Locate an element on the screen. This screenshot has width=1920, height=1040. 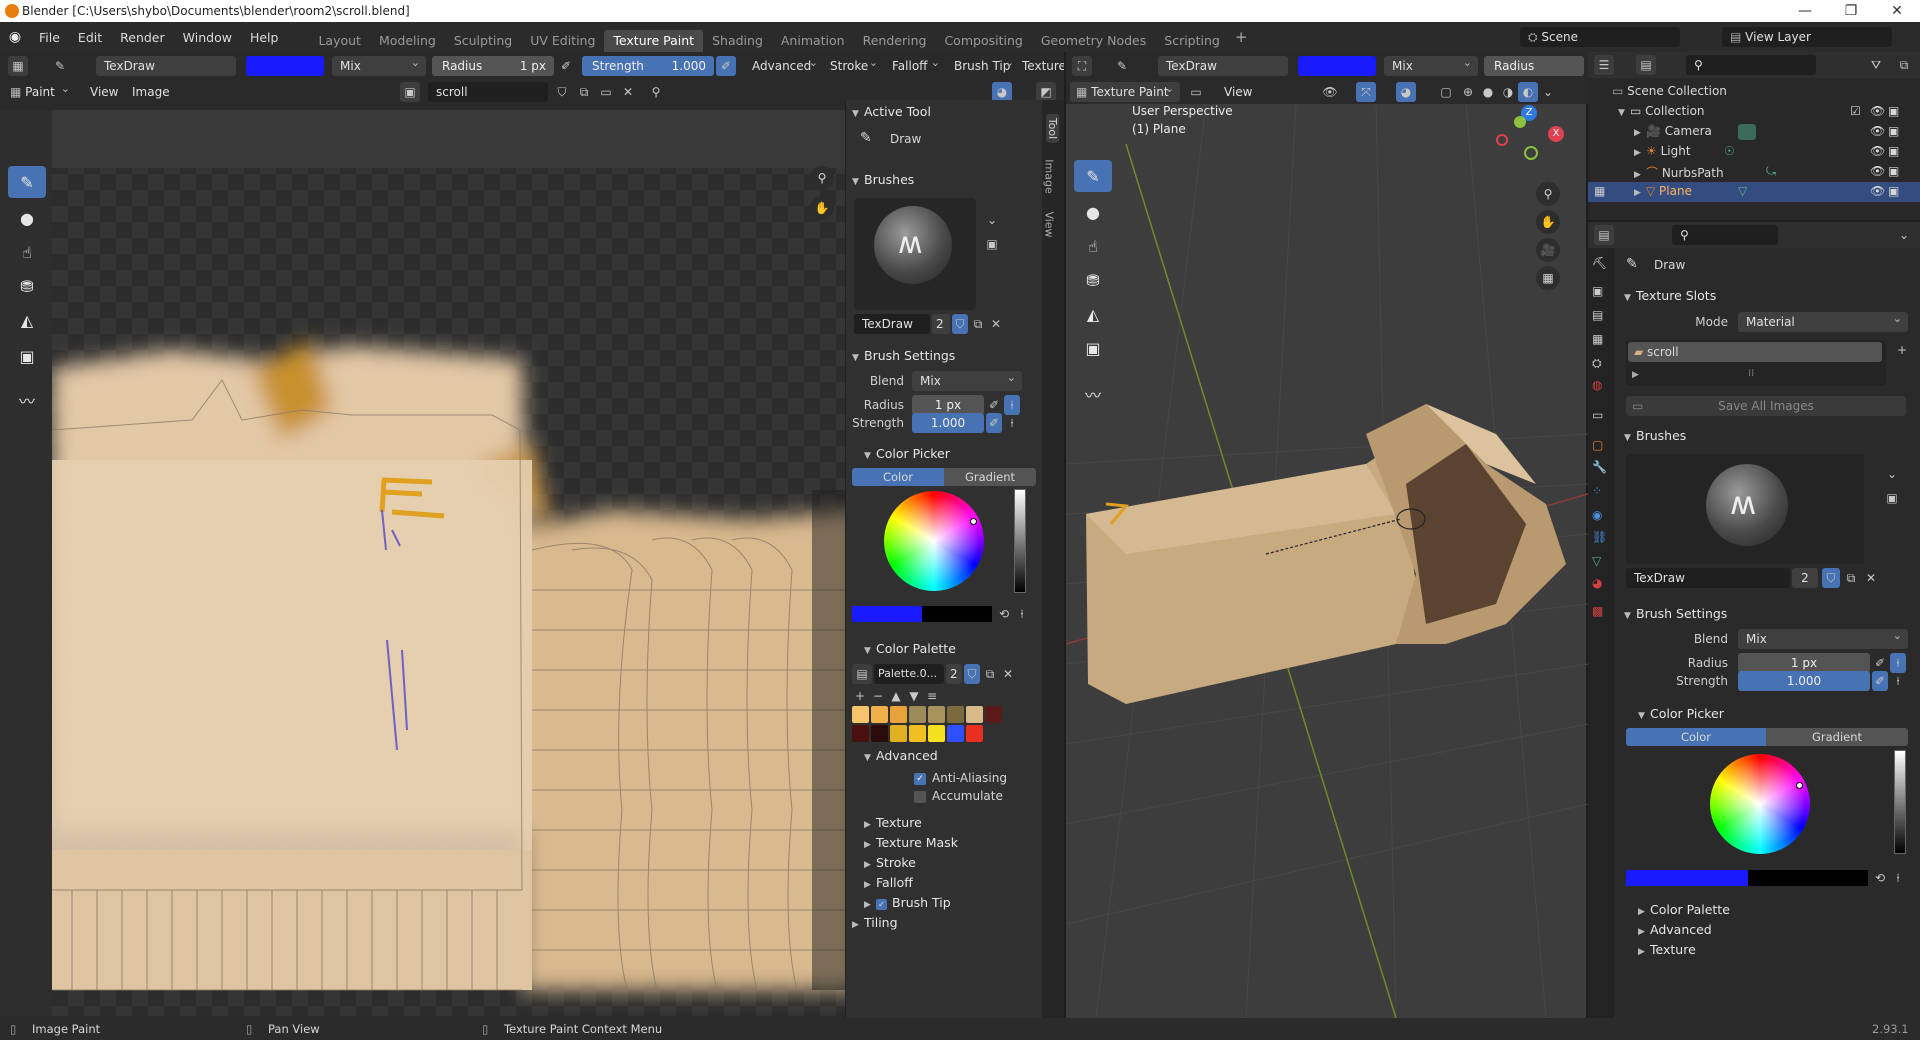
gizmo-neg-y-axis is located at coordinates (1520, 122).